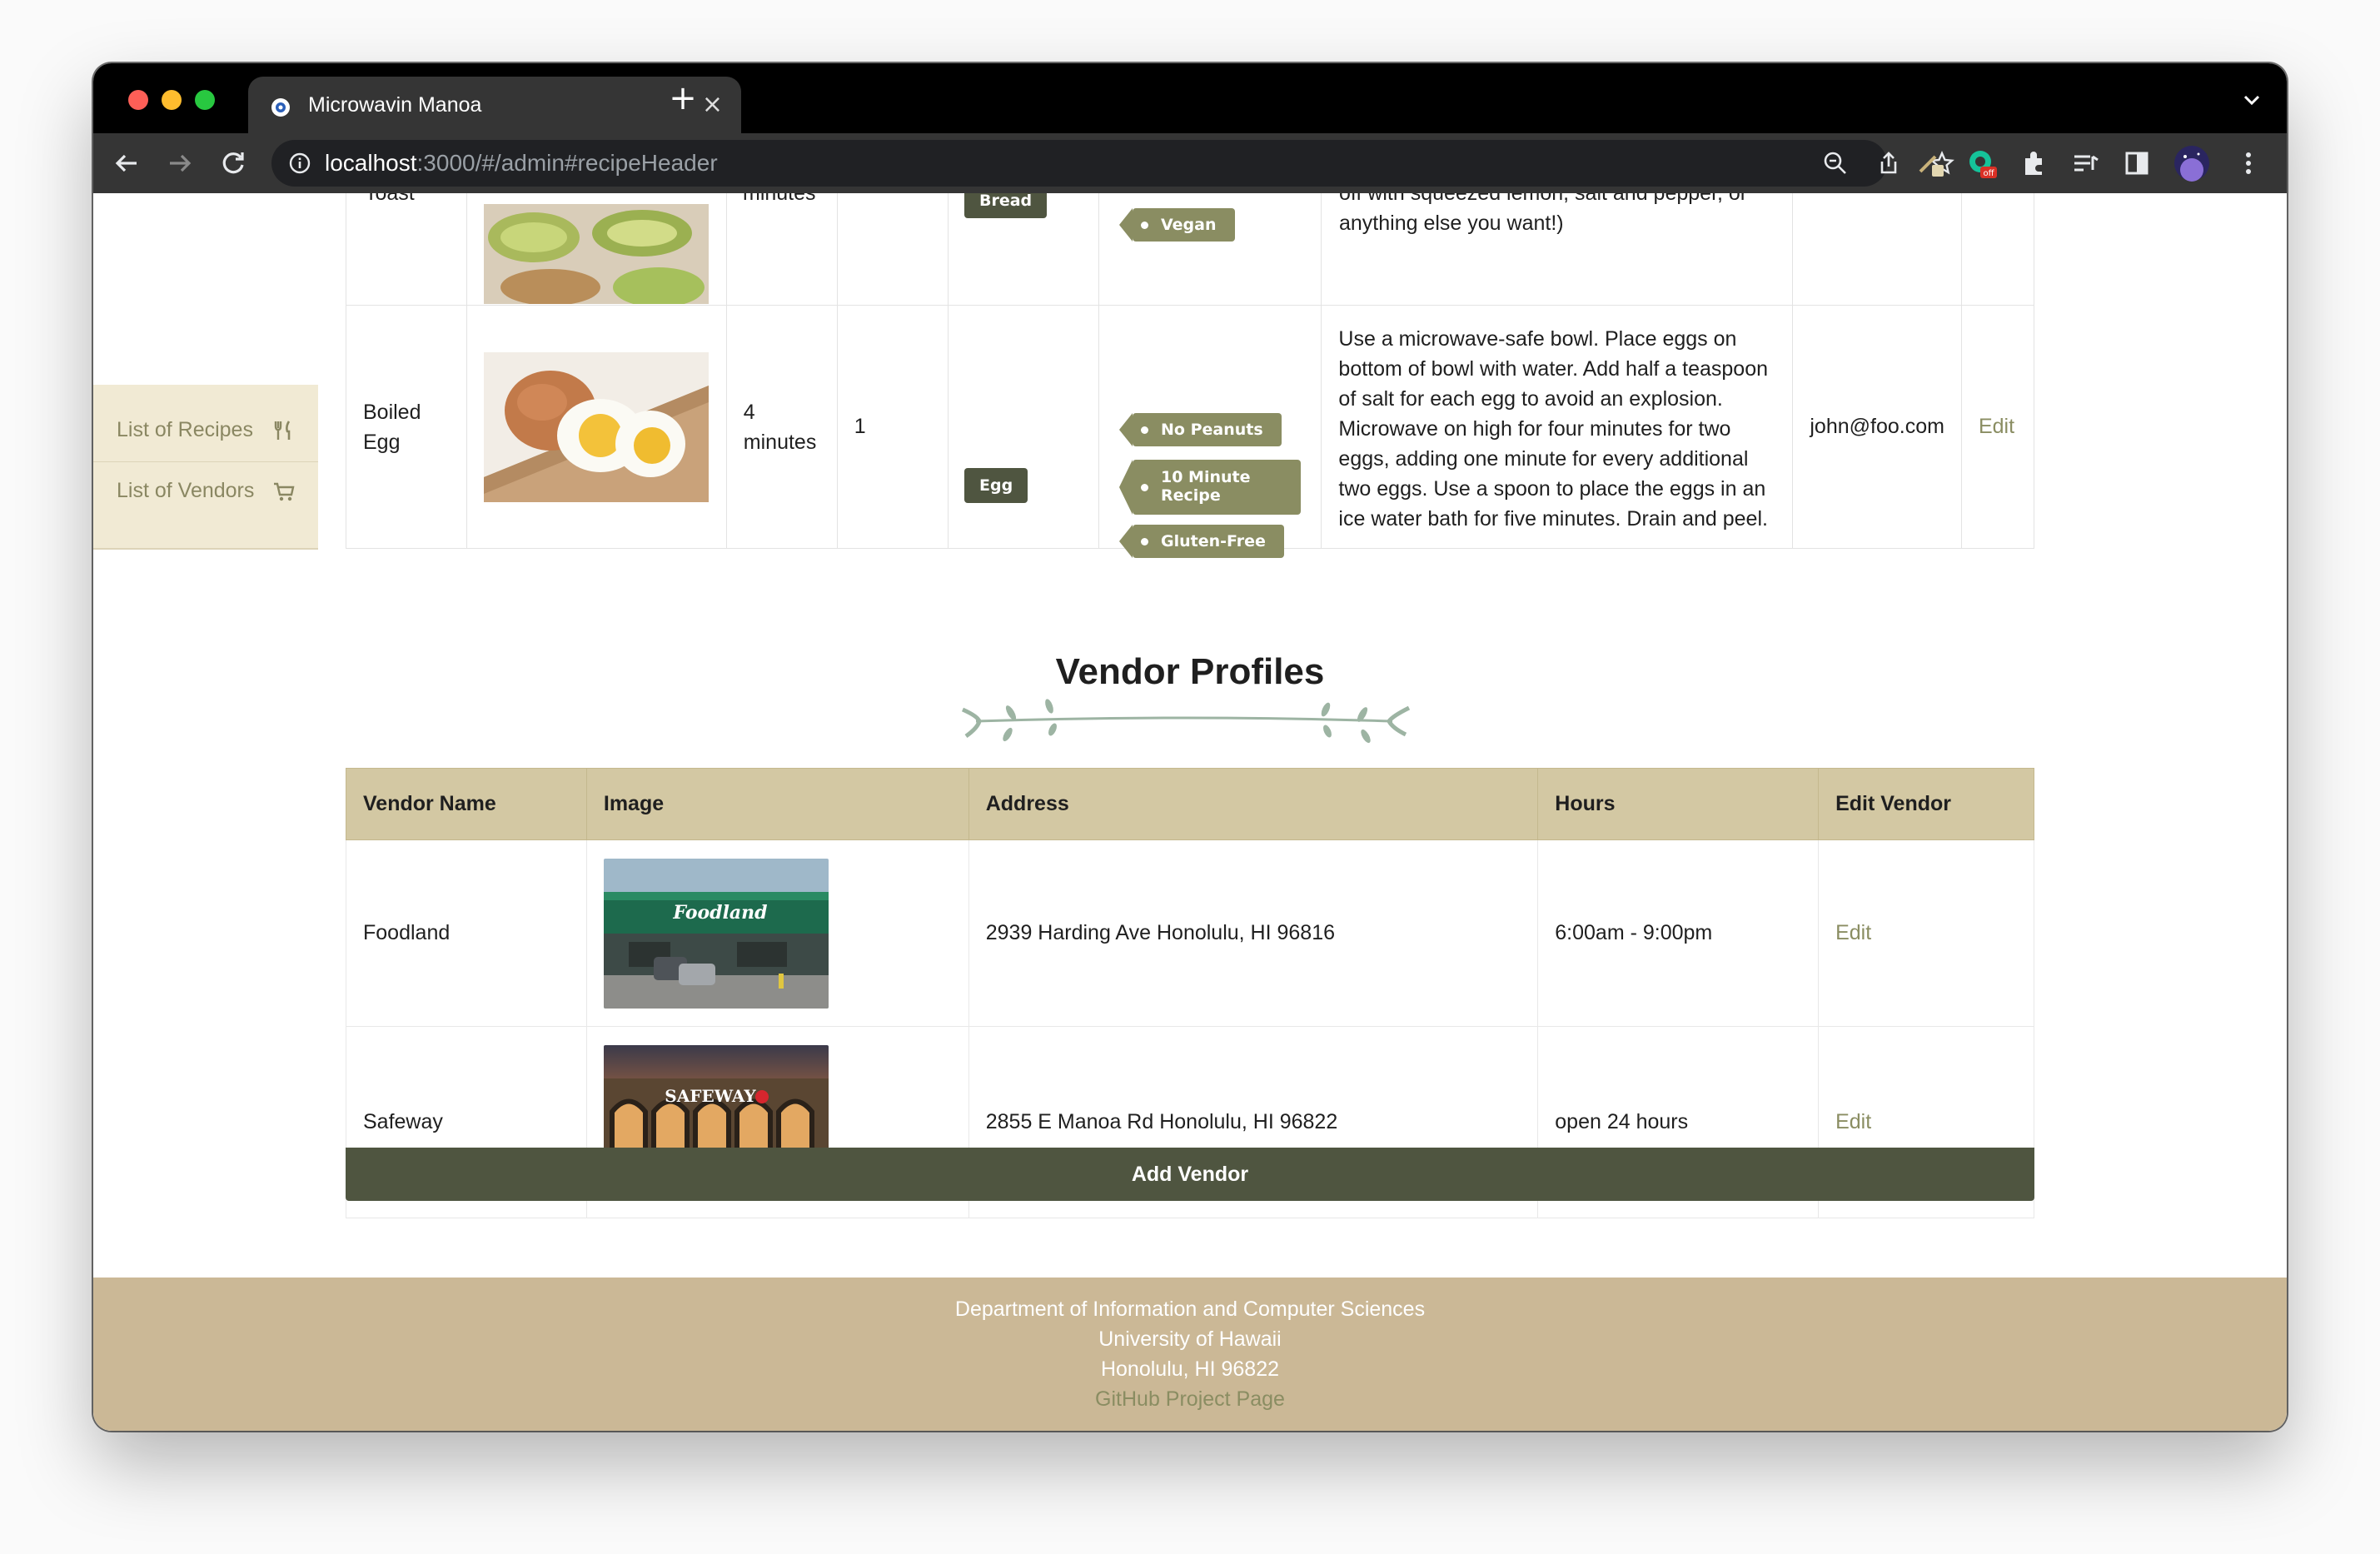 The width and height of the screenshot is (2380, 1554). Describe the element at coordinates (2251, 100) in the screenshot. I see `tab-search-chevron-icon` at that location.